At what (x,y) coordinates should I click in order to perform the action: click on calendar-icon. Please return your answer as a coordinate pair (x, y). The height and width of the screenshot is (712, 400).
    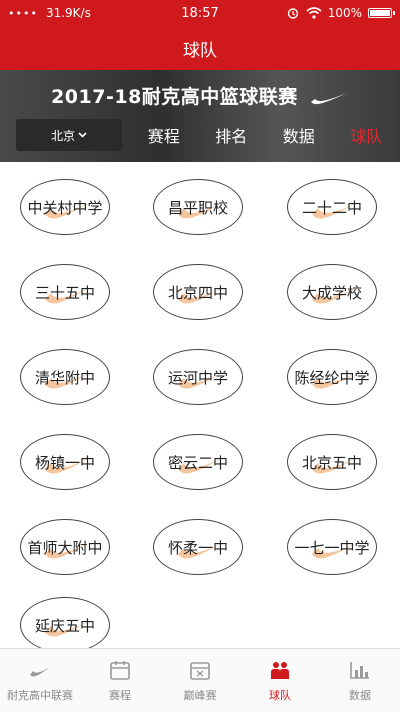
    Looking at the image, I should click on (120, 670).